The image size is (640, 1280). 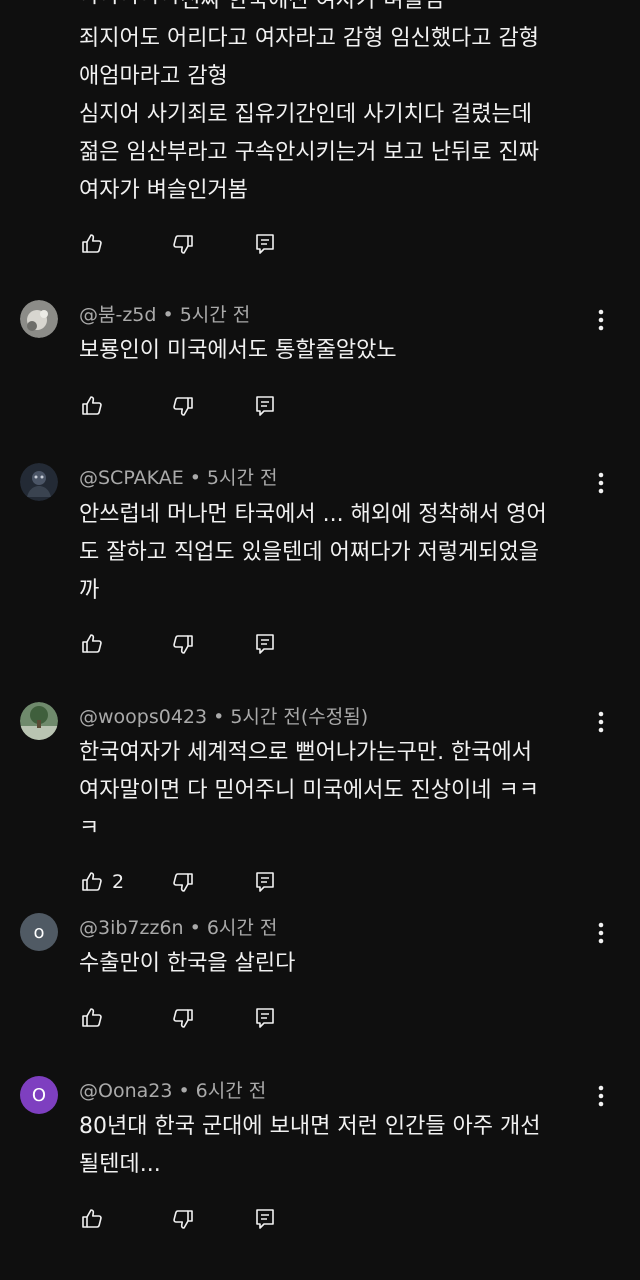 I want to click on author-handle: @Oona23, so click(x=125, y=1091).